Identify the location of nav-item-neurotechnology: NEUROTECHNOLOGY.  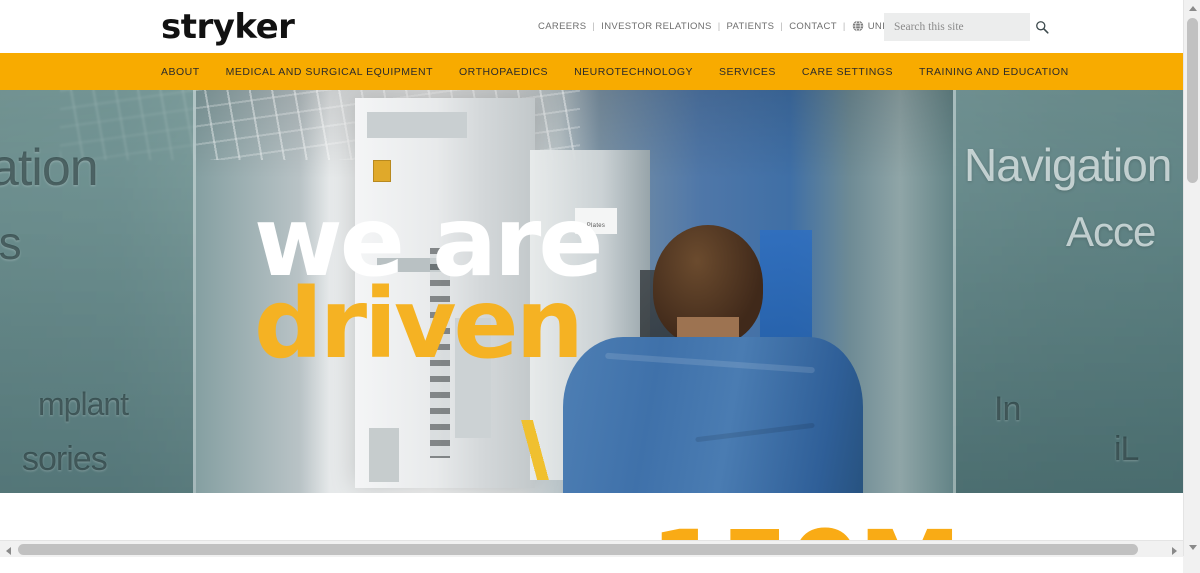
(633, 72).